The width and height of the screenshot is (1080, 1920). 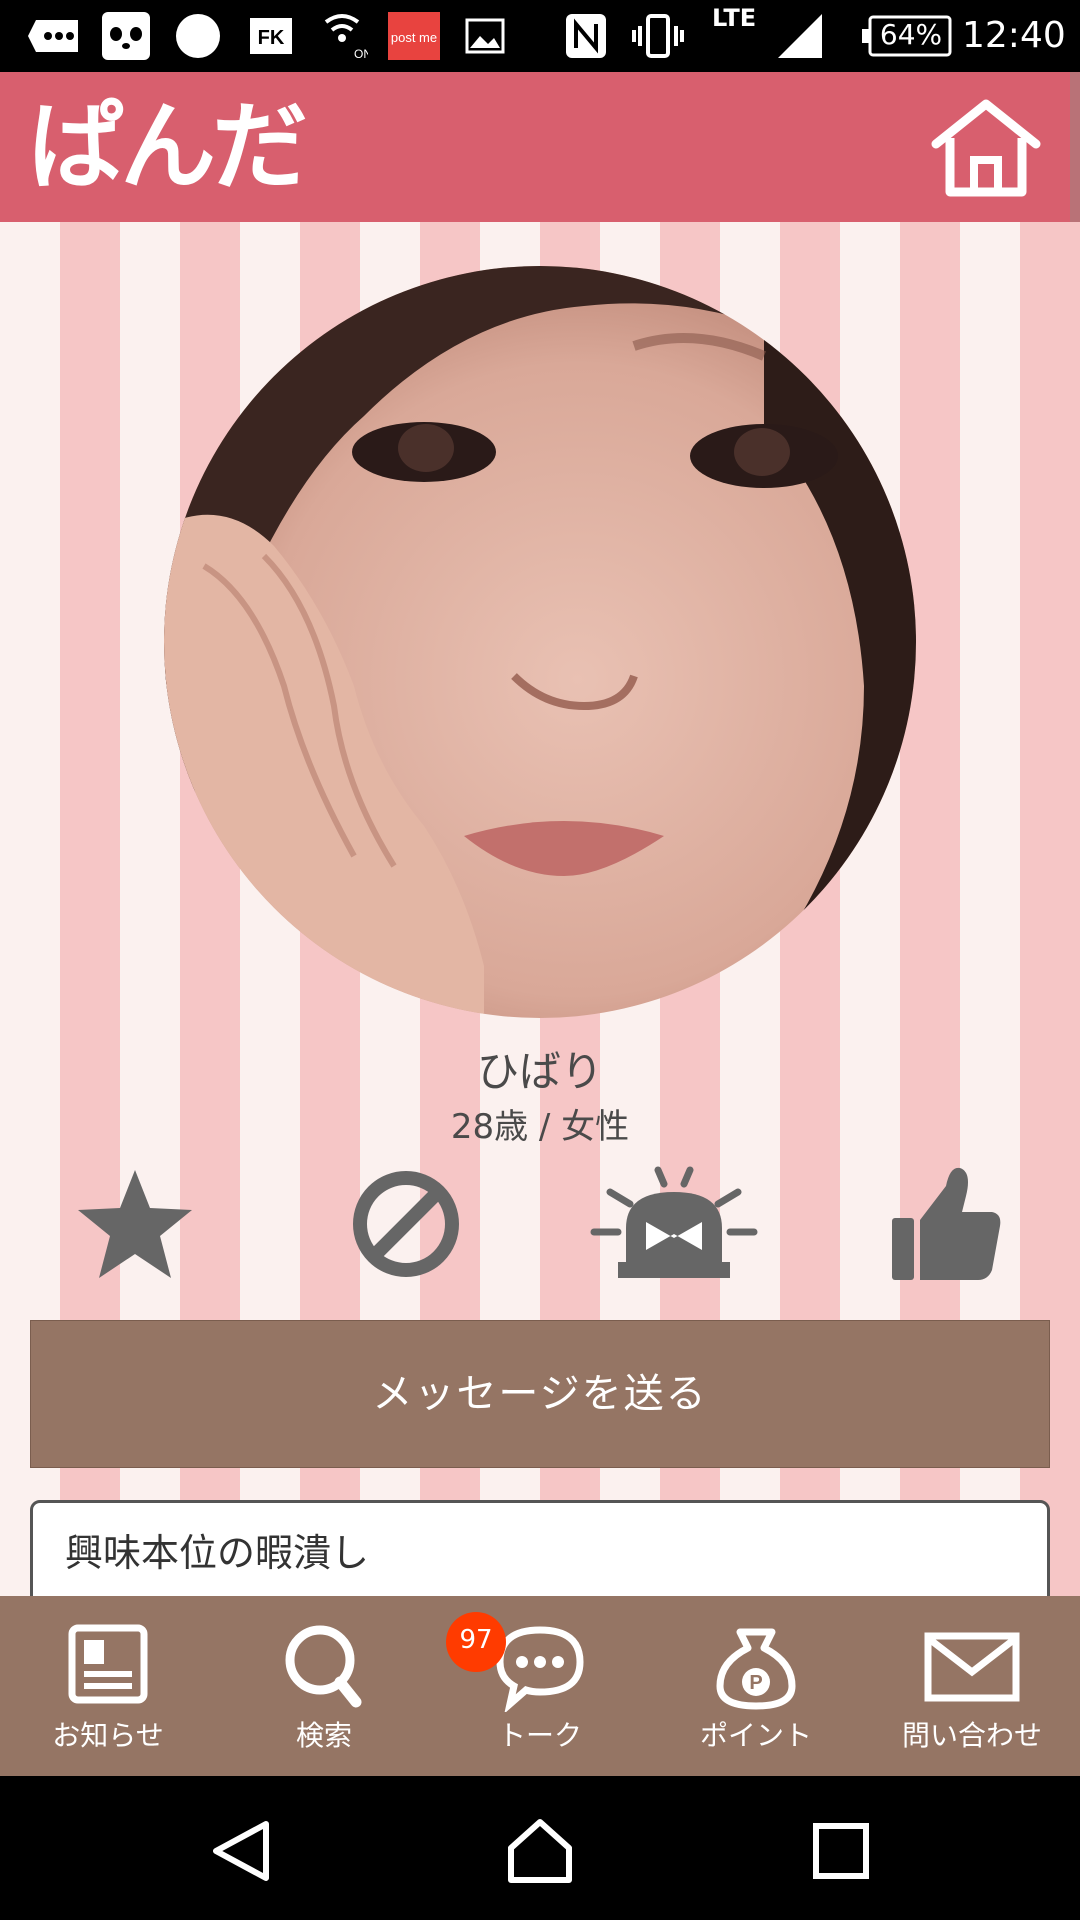 What do you see at coordinates (108, 1664) in the screenshot?
I see `news-icon` at bounding box center [108, 1664].